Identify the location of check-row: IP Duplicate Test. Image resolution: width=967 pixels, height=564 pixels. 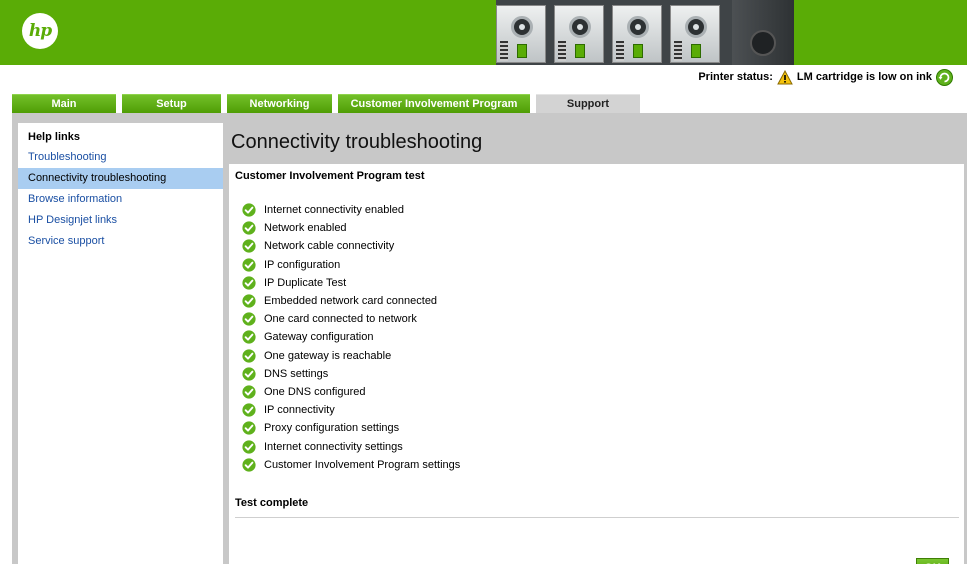
(294, 283).